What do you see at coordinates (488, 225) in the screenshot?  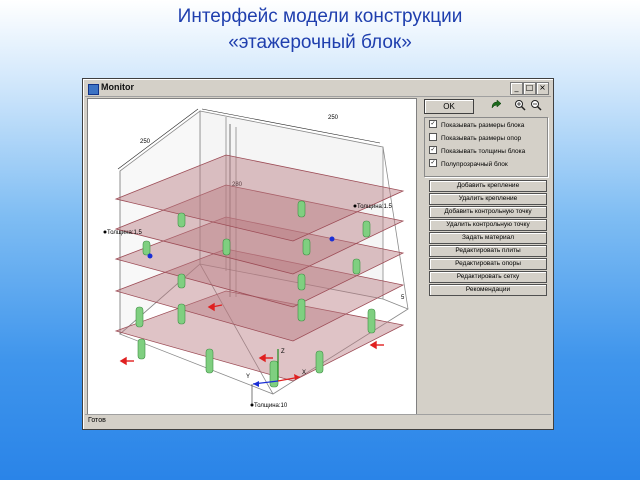 I see `remove-control-point-button: Удалить контрольную точку` at bounding box center [488, 225].